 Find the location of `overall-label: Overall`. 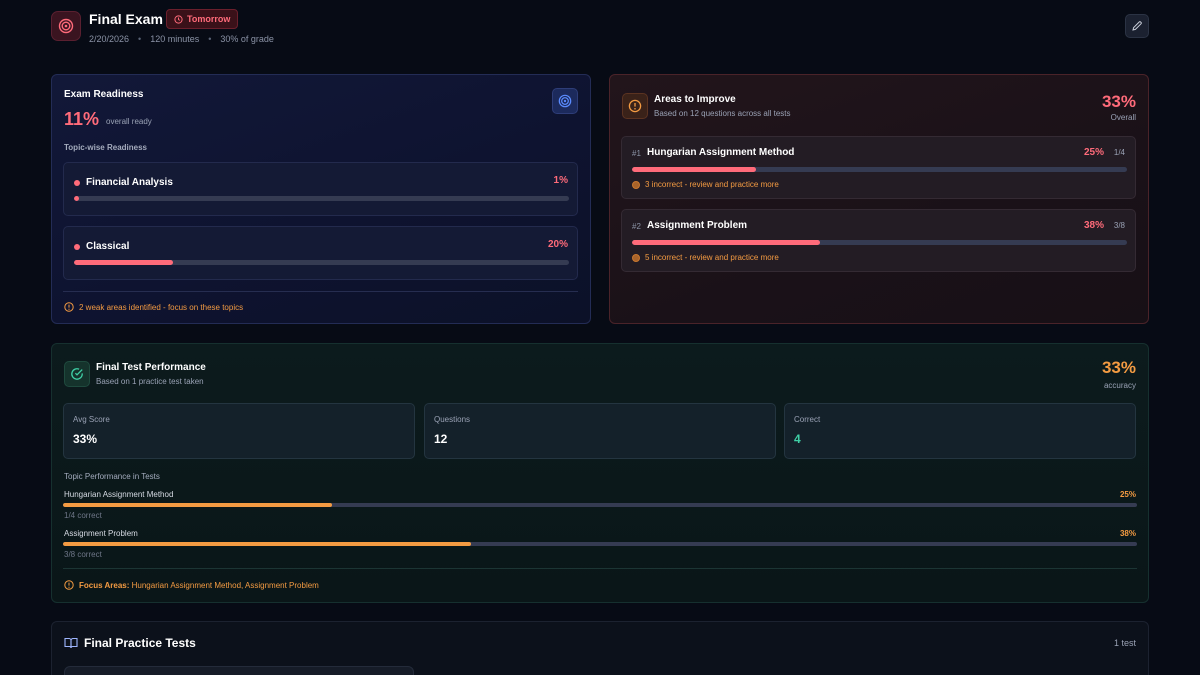

overall-label: Overall is located at coordinates (1123, 117).